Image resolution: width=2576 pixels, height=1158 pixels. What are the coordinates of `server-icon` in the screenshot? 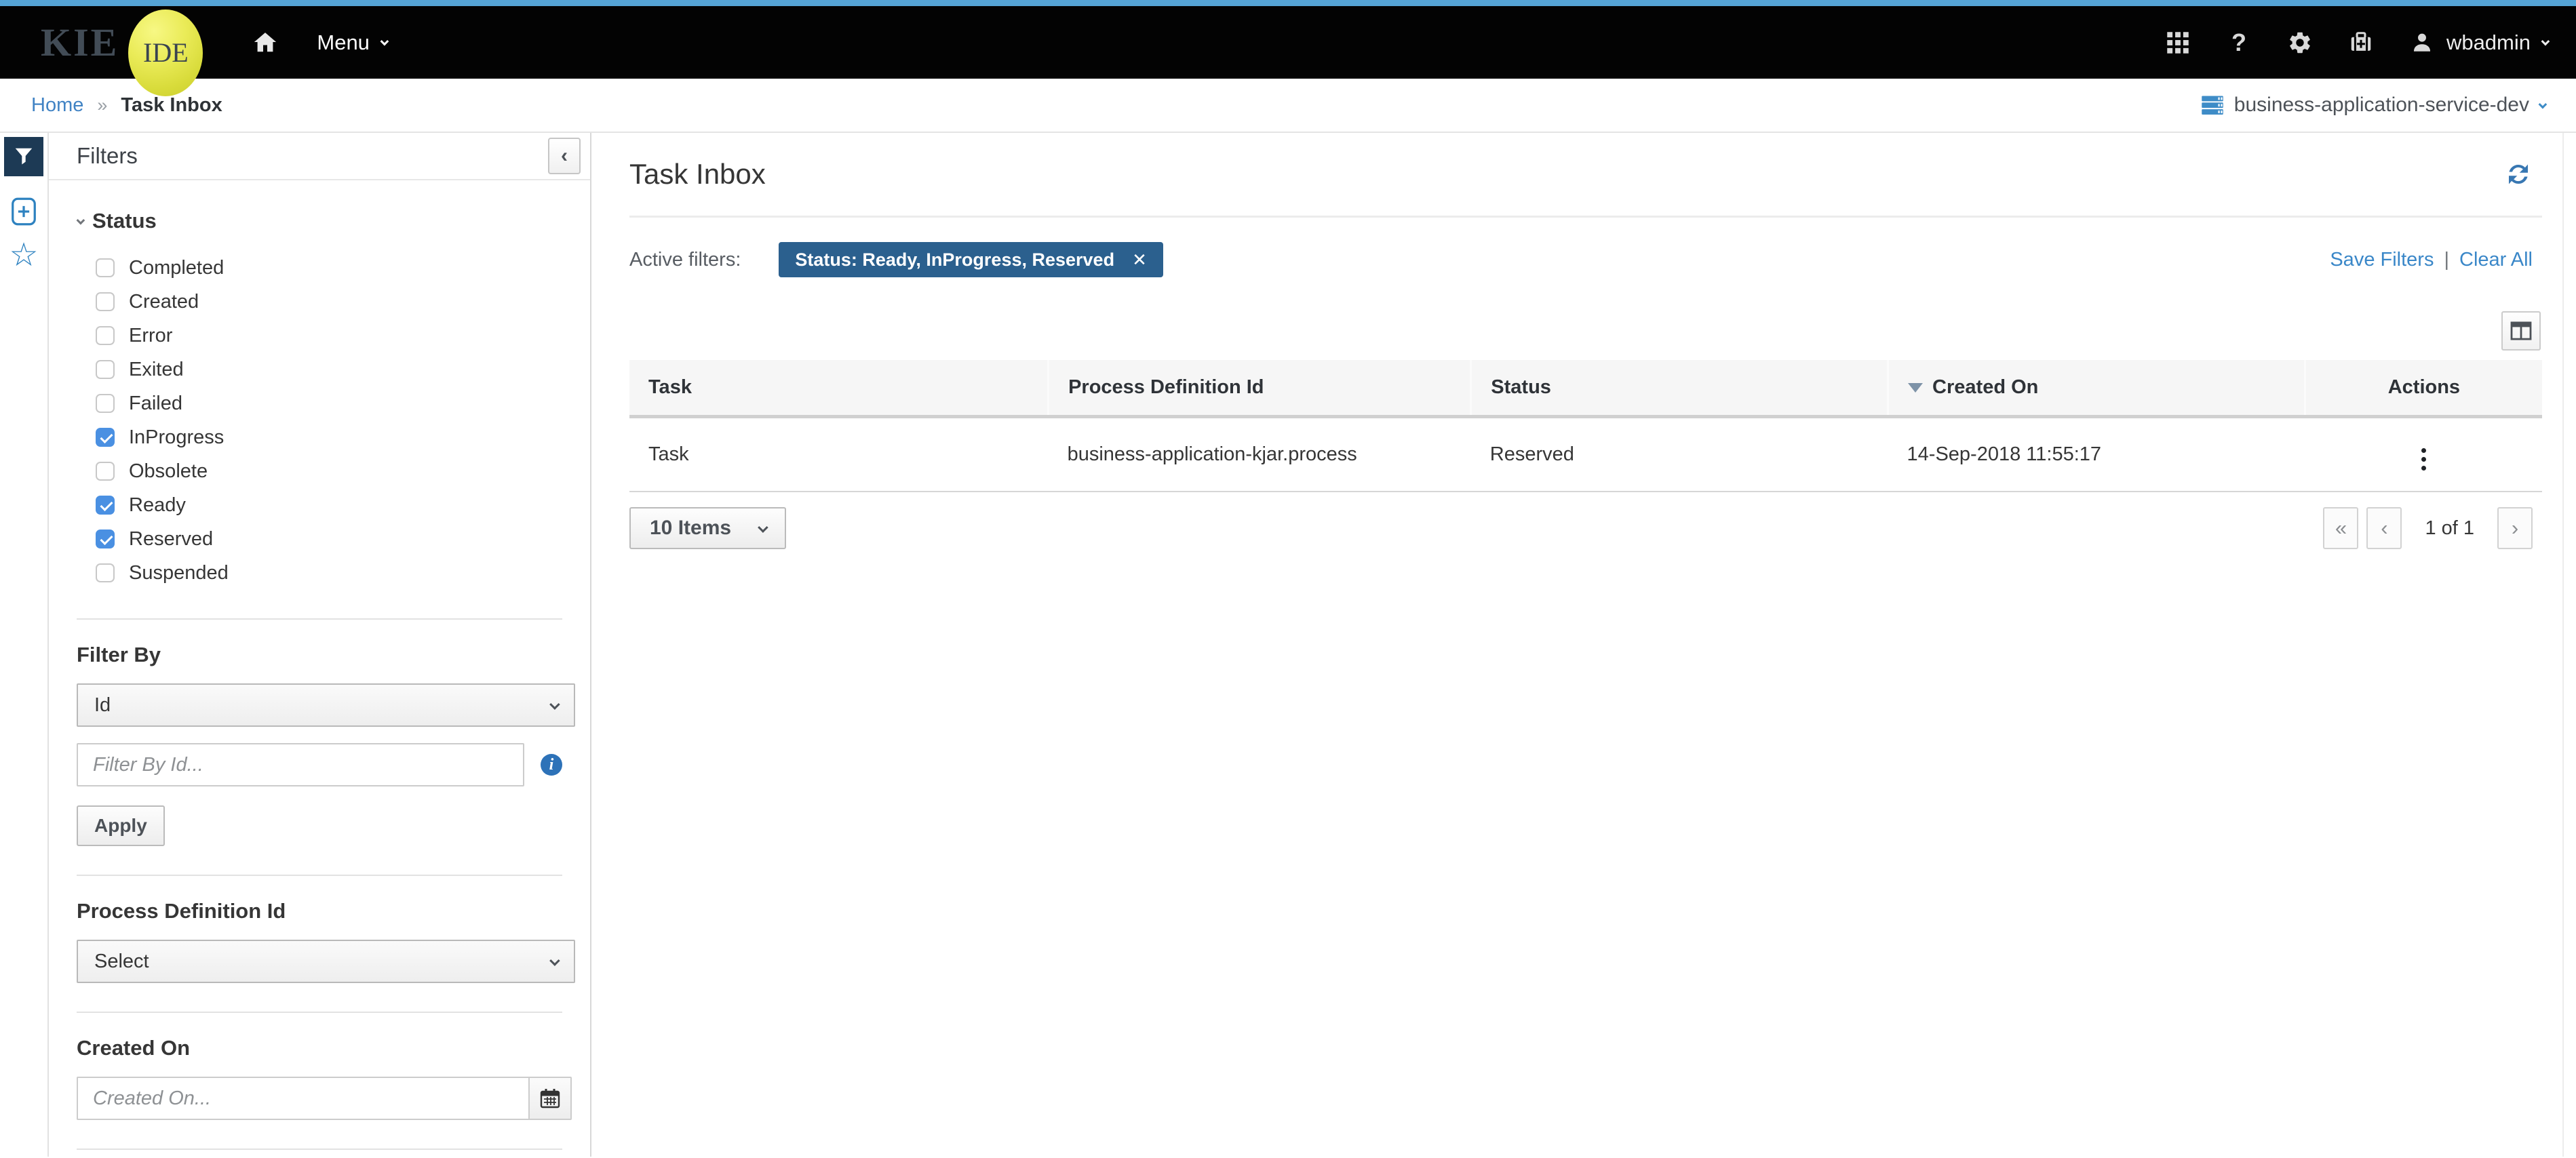 It's located at (2212, 105).